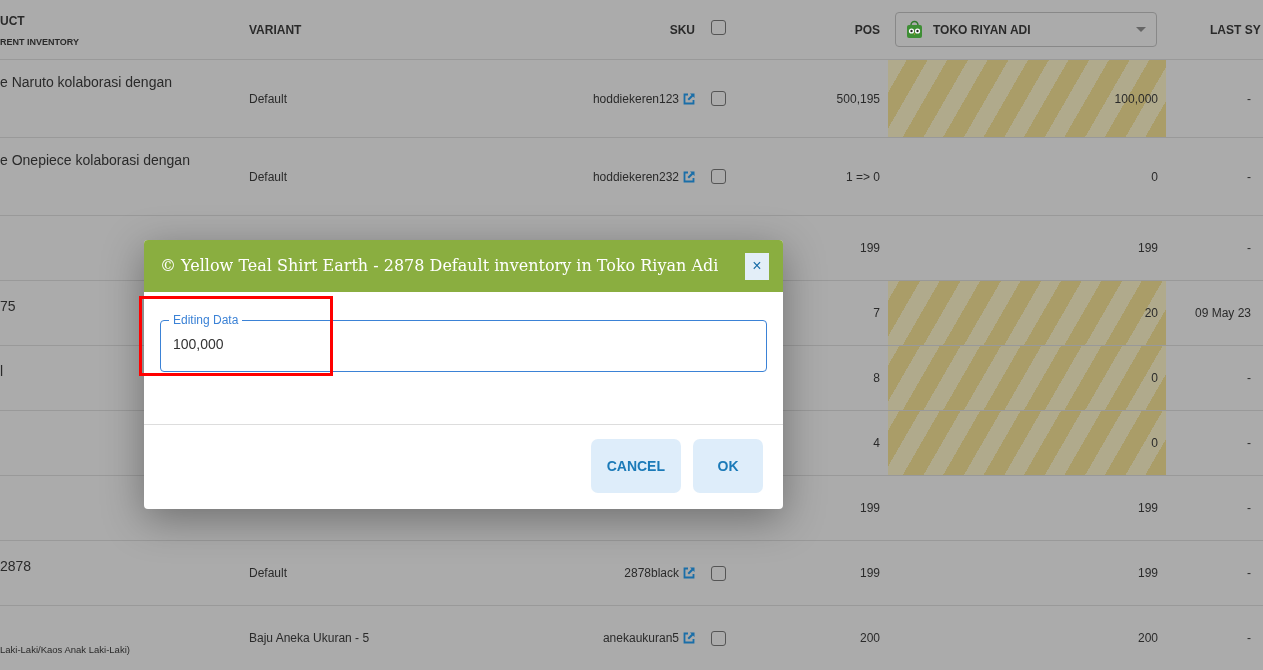 The image size is (1263, 670). Describe the element at coordinates (682, 30) in the screenshot. I see `column-header: SKU` at that location.